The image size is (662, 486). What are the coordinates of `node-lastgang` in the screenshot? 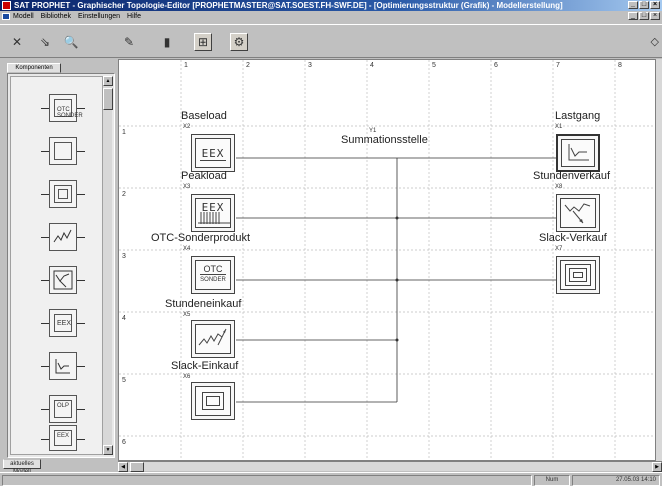 It's located at (578, 153).